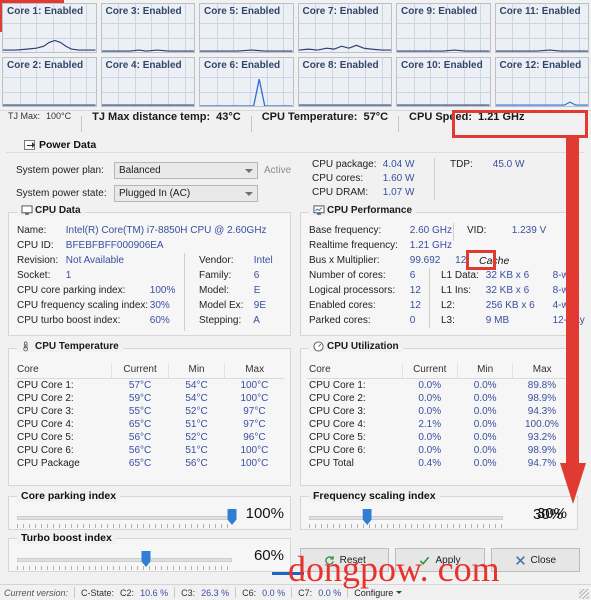 The width and height of the screenshot is (591, 600). Describe the element at coordinates (497, 320) in the screenshot. I see `l3-size: 9 MB` at that location.